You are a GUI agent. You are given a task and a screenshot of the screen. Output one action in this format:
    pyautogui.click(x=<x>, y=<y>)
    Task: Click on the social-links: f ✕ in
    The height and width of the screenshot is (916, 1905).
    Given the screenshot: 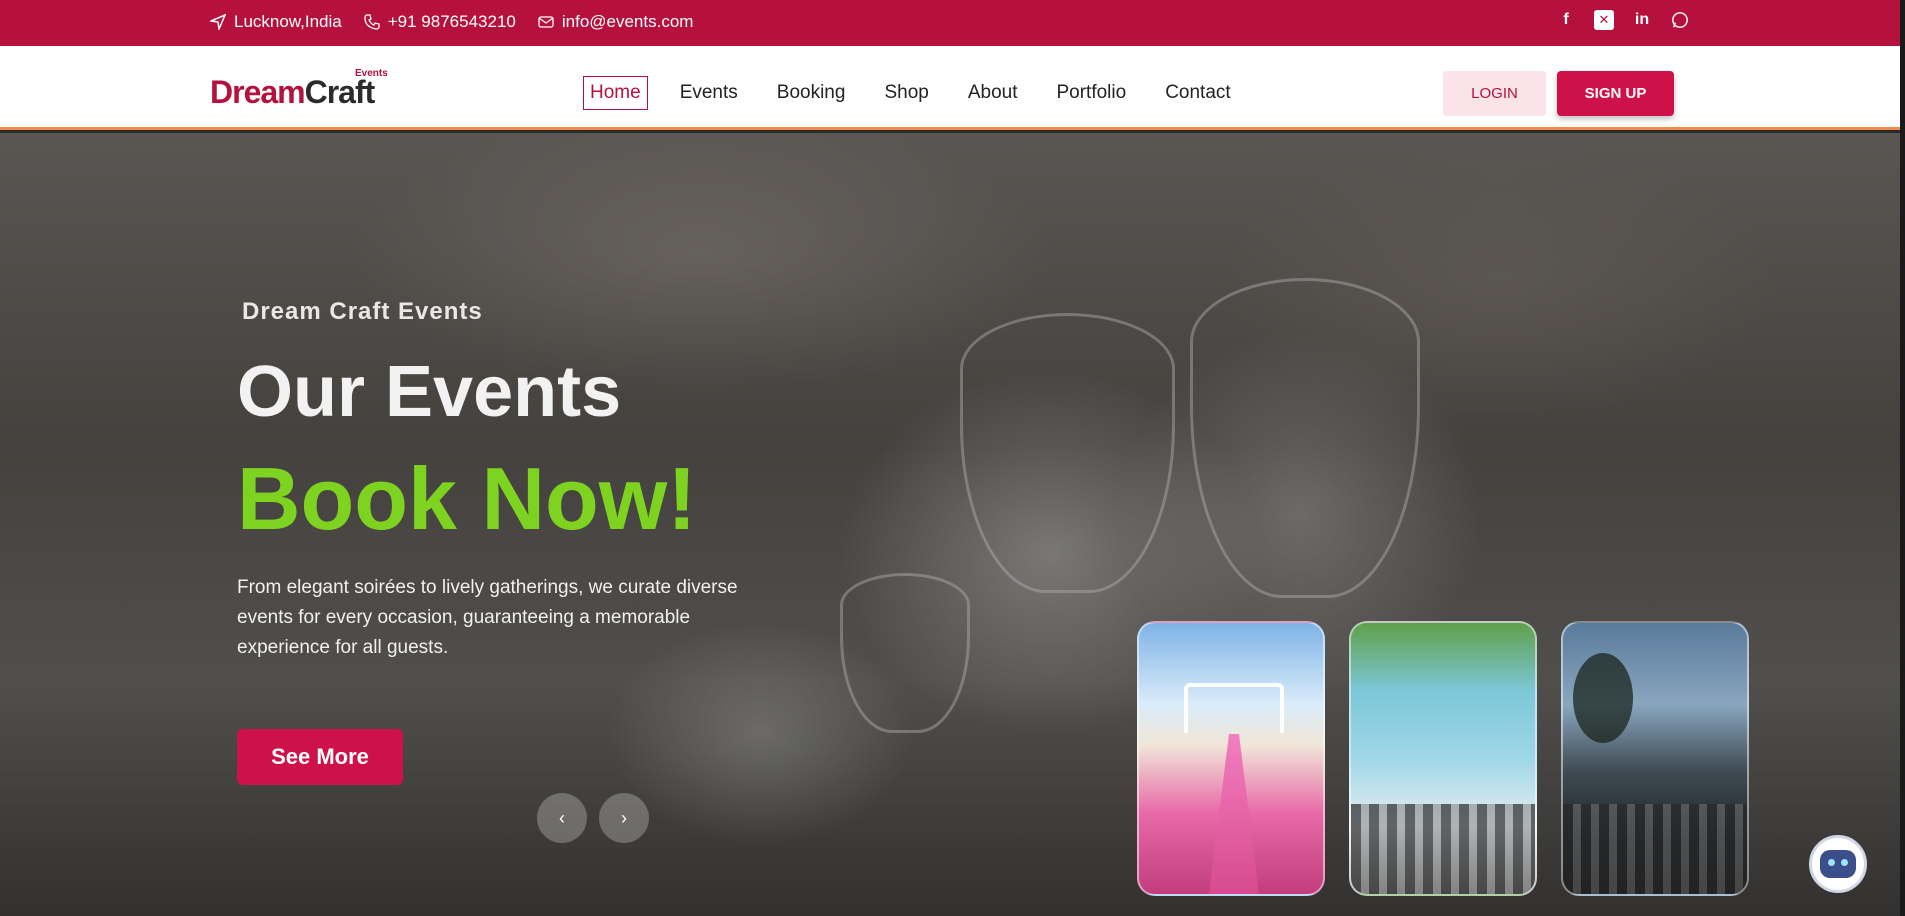 What is the action you would take?
    pyautogui.click(x=1623, y=20)
    